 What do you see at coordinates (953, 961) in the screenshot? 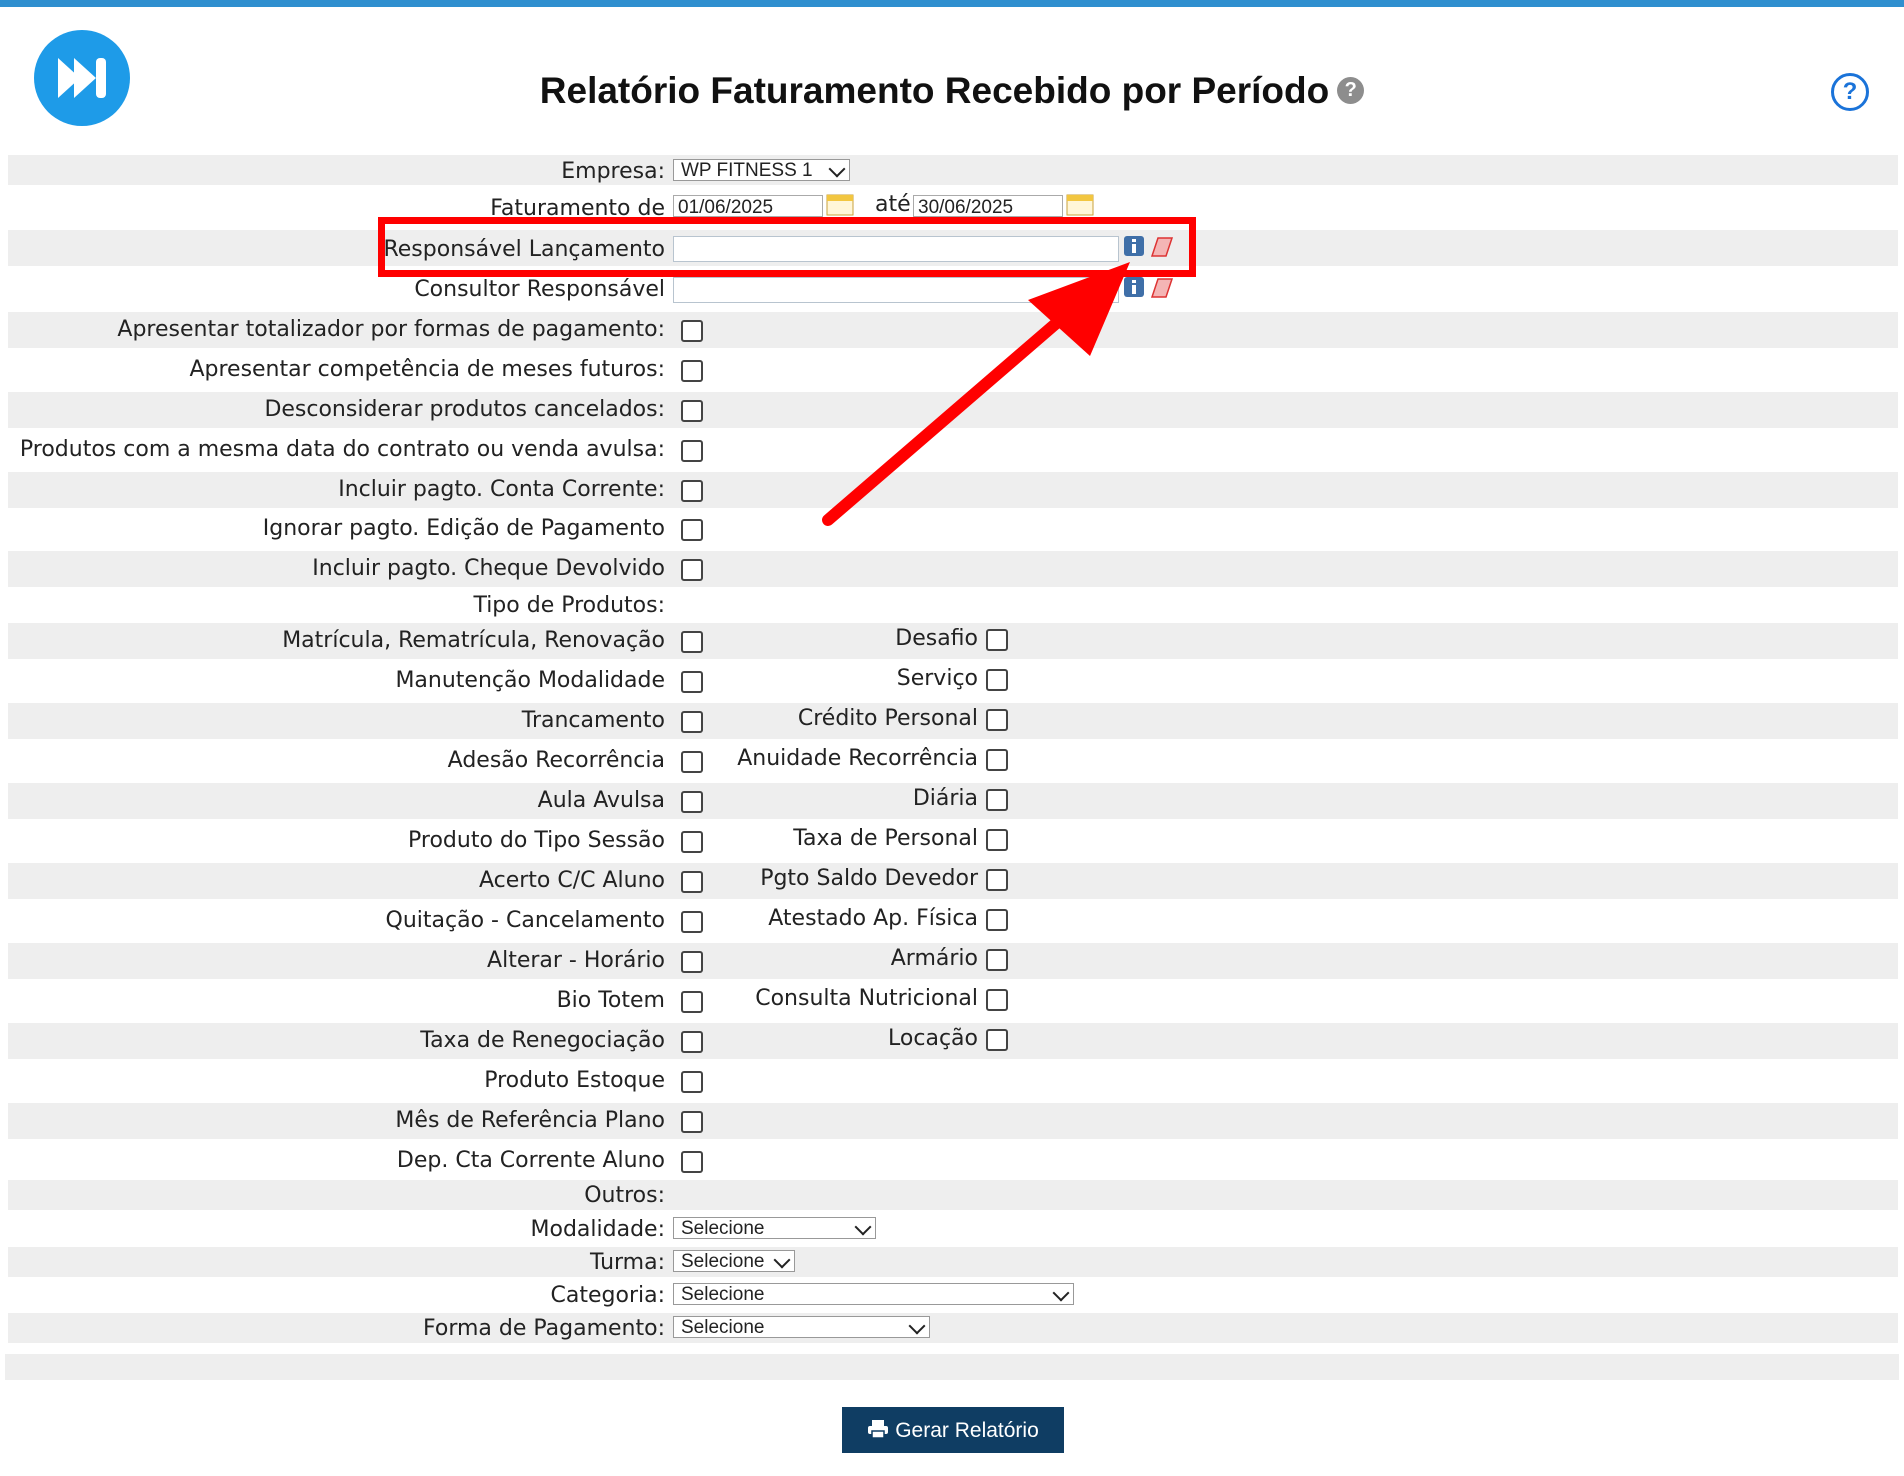
I see `tipo-produto-row: Alterar - Horário Armário` at bounding box center [953, 961].